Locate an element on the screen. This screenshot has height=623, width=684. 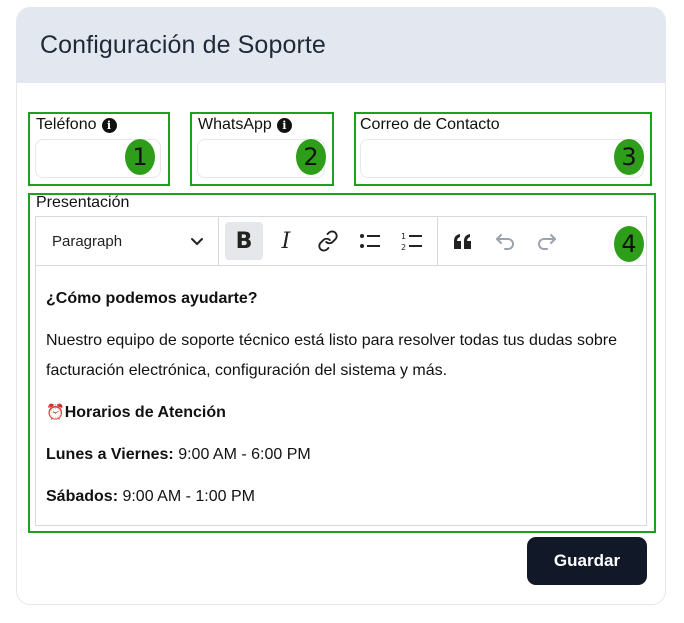
link-button is located at coordinates (328, 241).